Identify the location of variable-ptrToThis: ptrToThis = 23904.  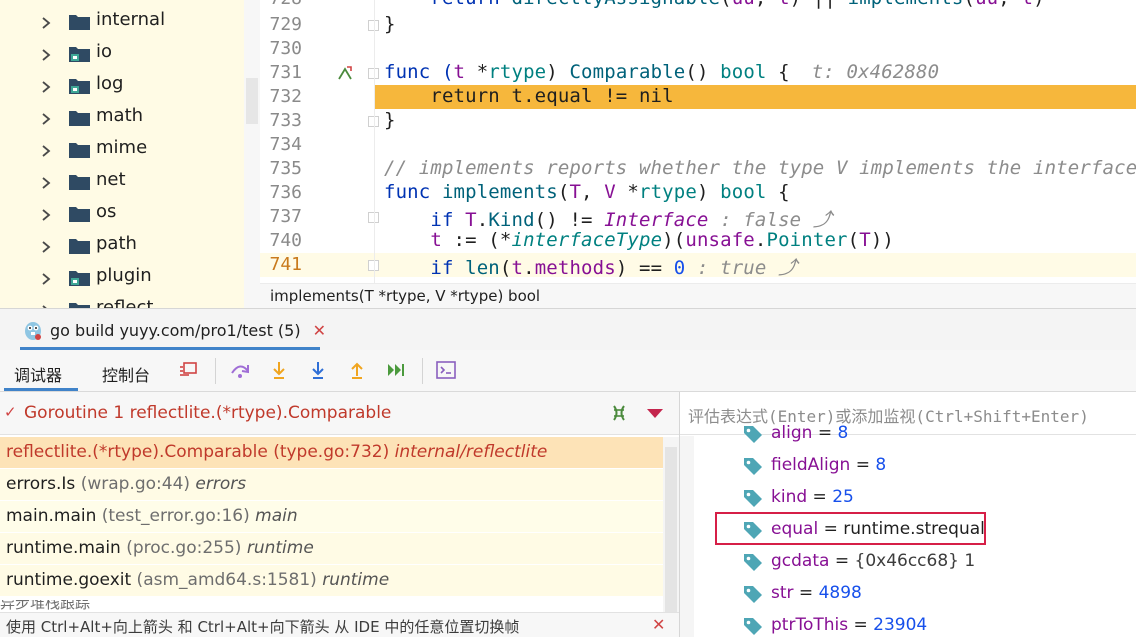
(939, 623).